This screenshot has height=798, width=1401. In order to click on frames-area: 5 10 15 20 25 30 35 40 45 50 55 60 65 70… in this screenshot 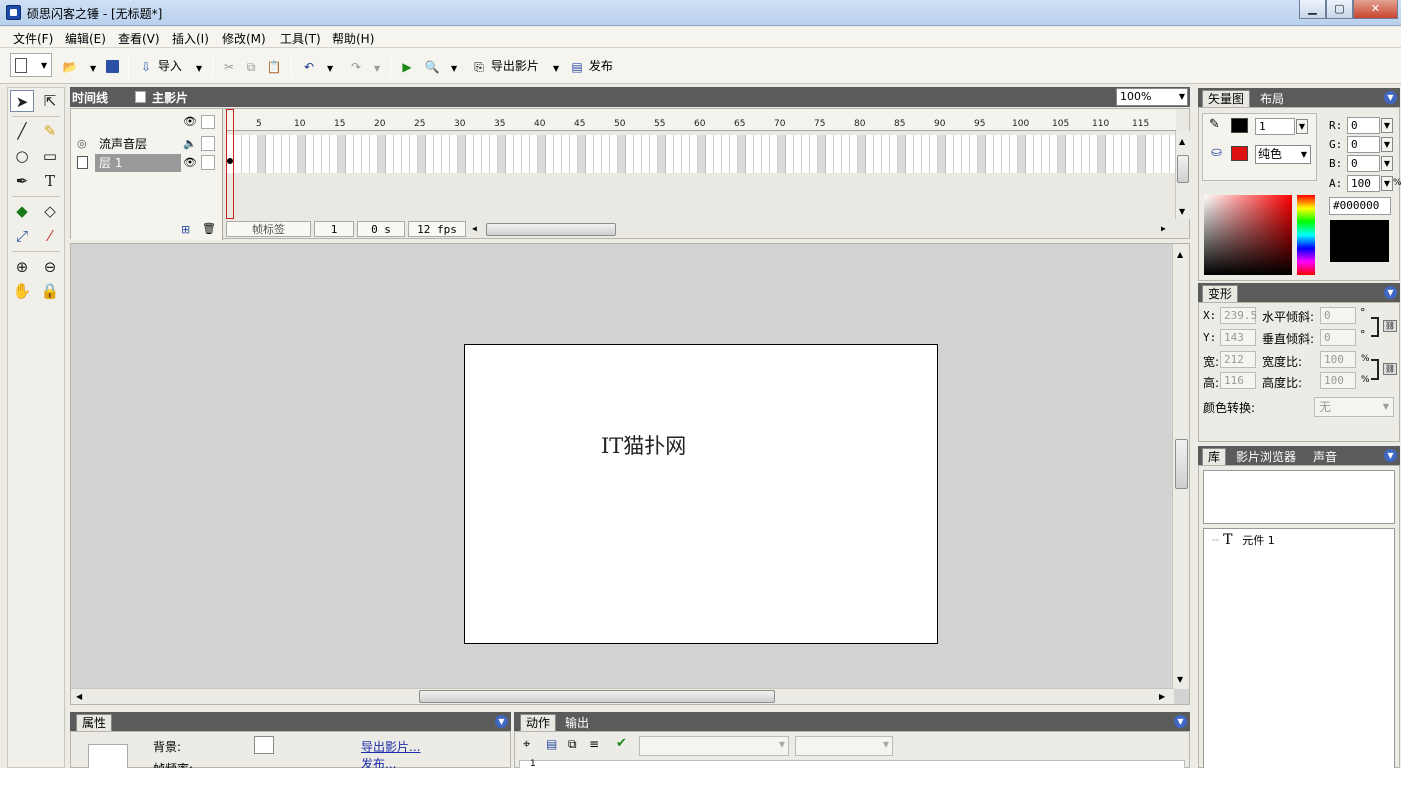, I will do `click(701, 164)`.